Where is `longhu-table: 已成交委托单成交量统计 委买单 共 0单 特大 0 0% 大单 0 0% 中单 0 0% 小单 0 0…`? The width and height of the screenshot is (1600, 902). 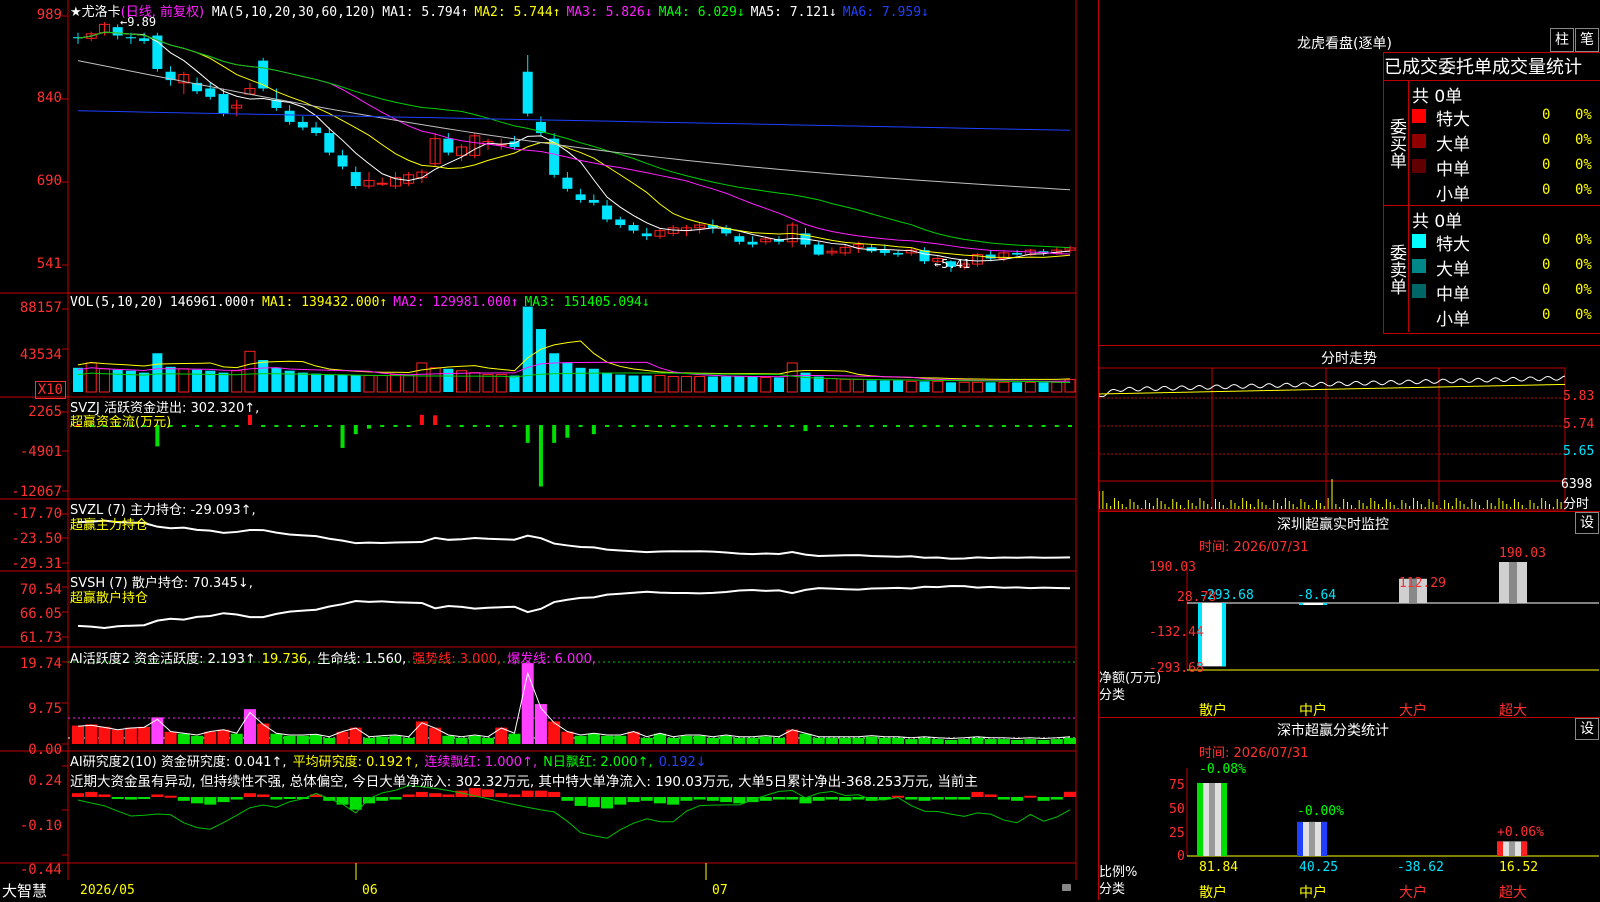 longhu-table: 已成交委托单成交量统计 委买单 共 0单 特大 0 0% 大单 0 0% 中单 0 0% 小单 0 0… is located at coordinates (1491, 193).